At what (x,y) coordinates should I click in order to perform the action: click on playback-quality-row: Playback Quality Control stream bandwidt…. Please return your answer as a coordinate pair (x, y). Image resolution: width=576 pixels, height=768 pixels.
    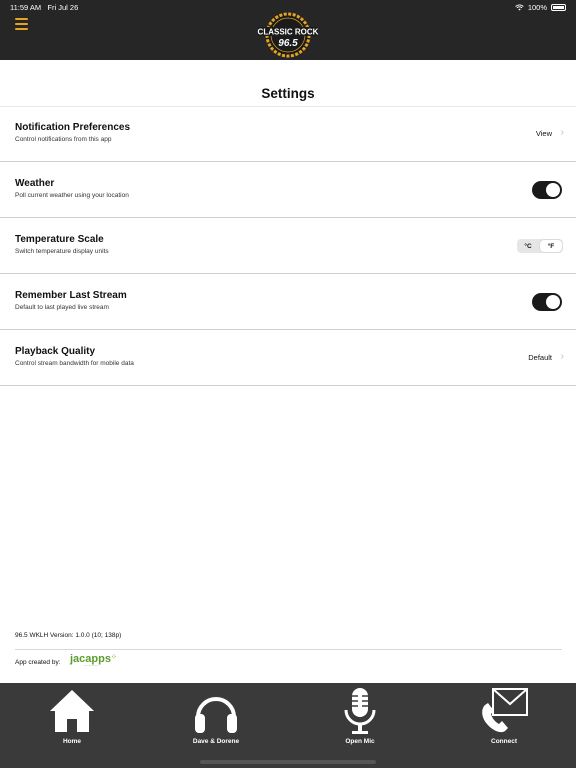
    Looking at the image, I should click on (288, 358).